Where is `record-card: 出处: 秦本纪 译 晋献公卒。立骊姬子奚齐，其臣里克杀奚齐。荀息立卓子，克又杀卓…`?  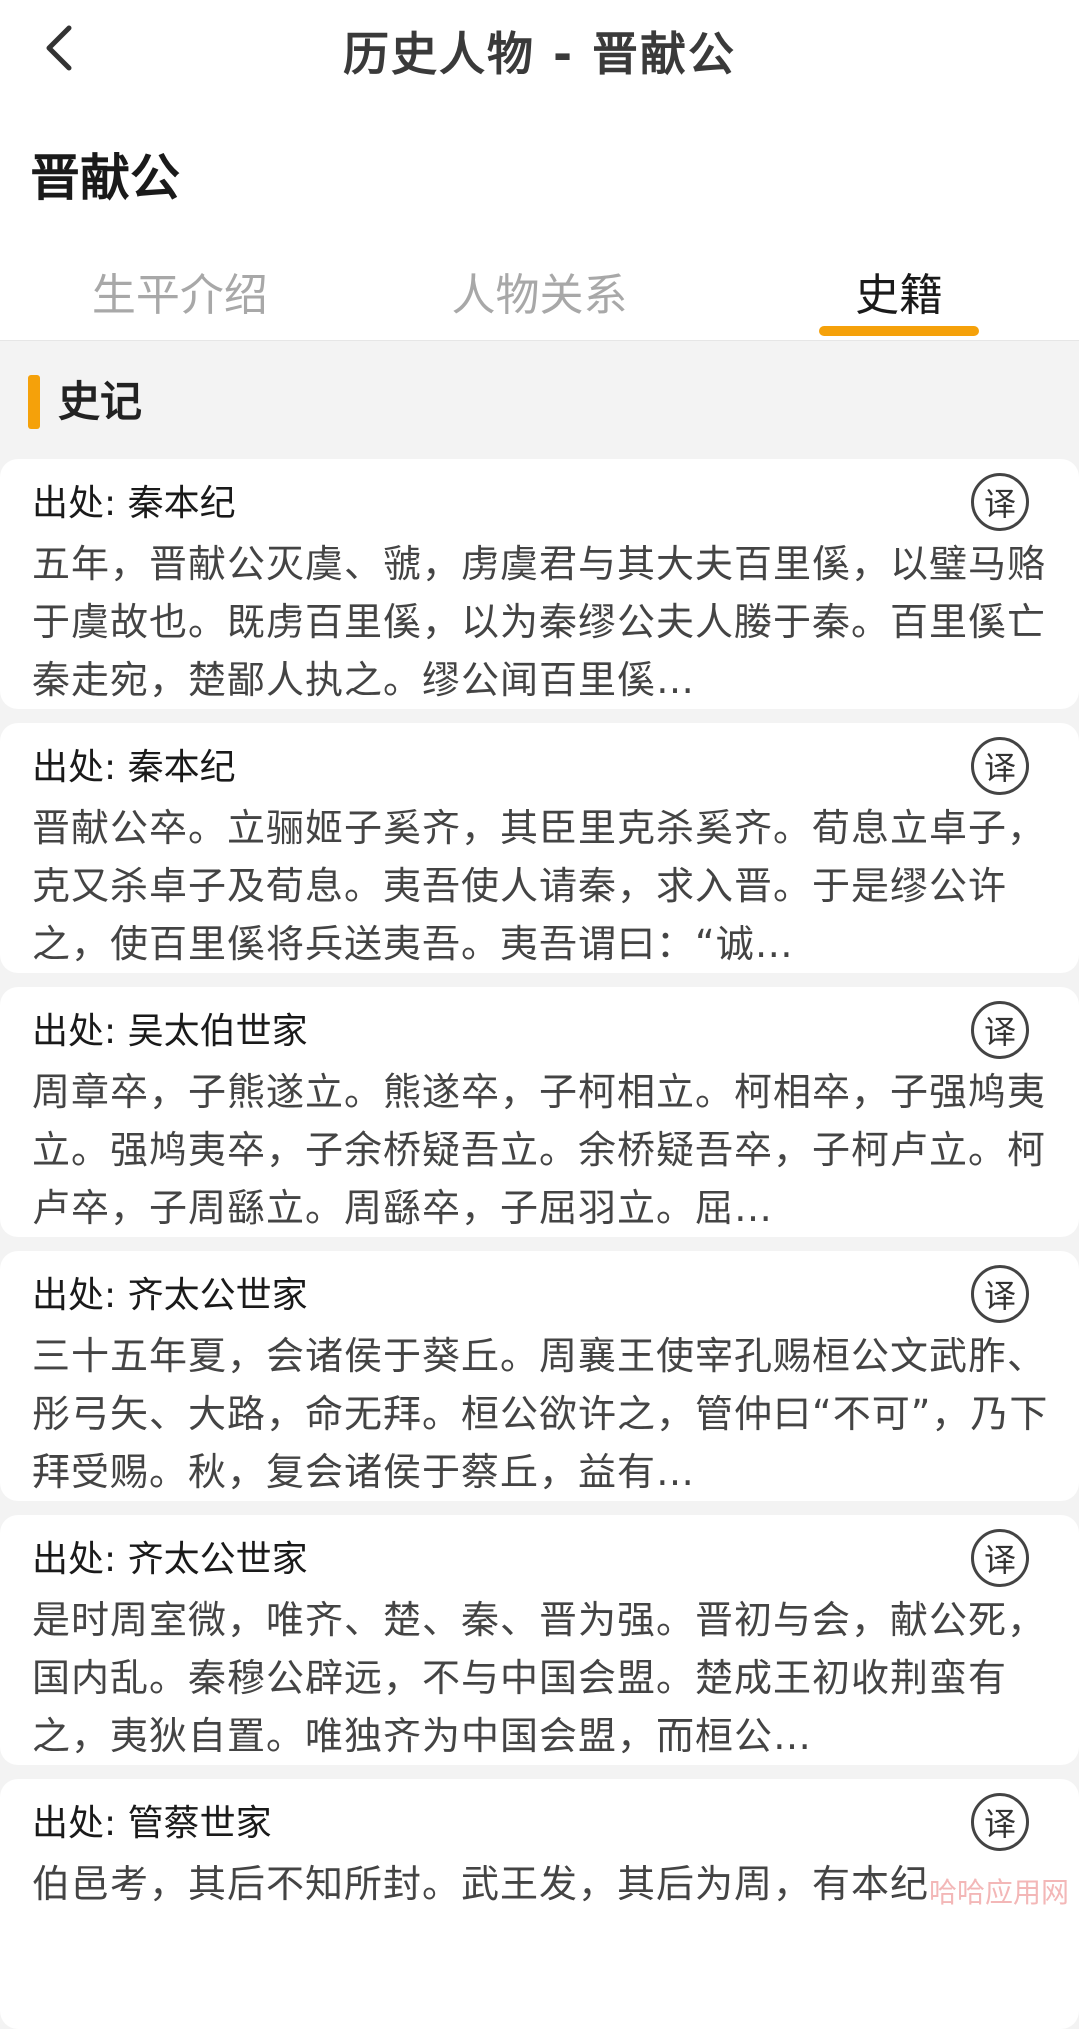 record-card: 出处: 秦本纪 译 晋献公卒。立骊姬子奚齐，其臣里克杀奚齐。荀息立卓子，克又杀卓… is located at coordinates (539, 848).